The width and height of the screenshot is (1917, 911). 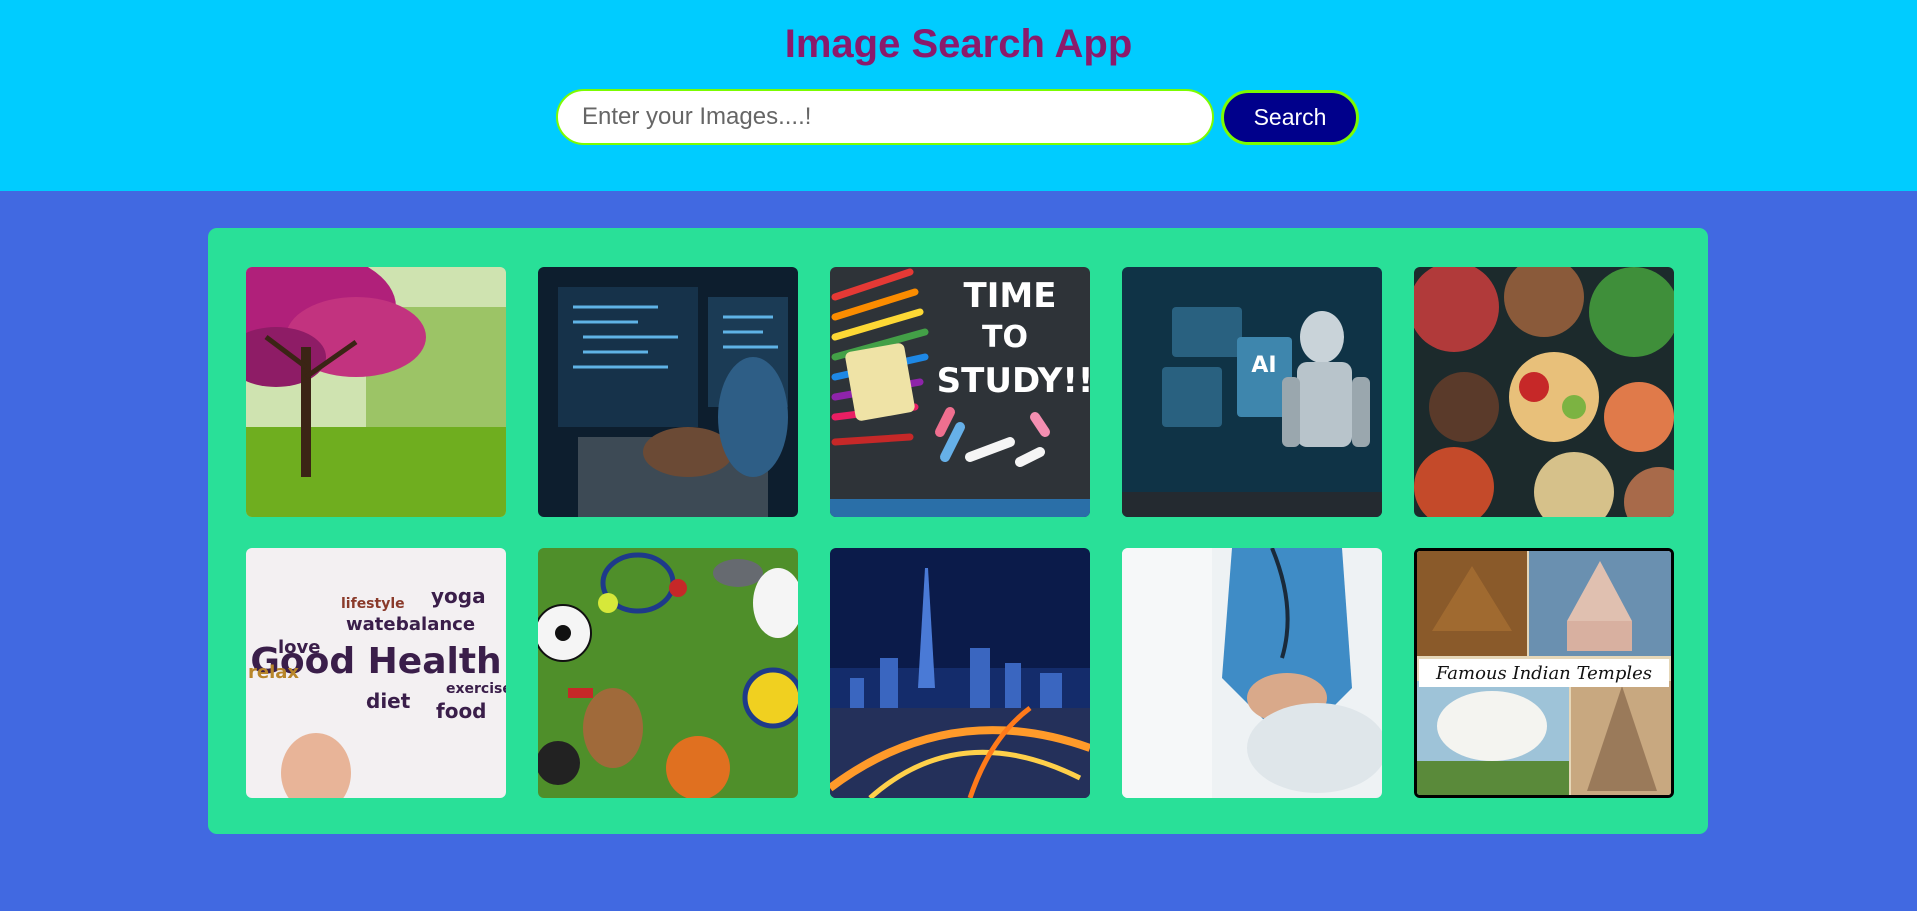 I want to click on word-lifestyle: lifestyle, so click(x=373, y=604).